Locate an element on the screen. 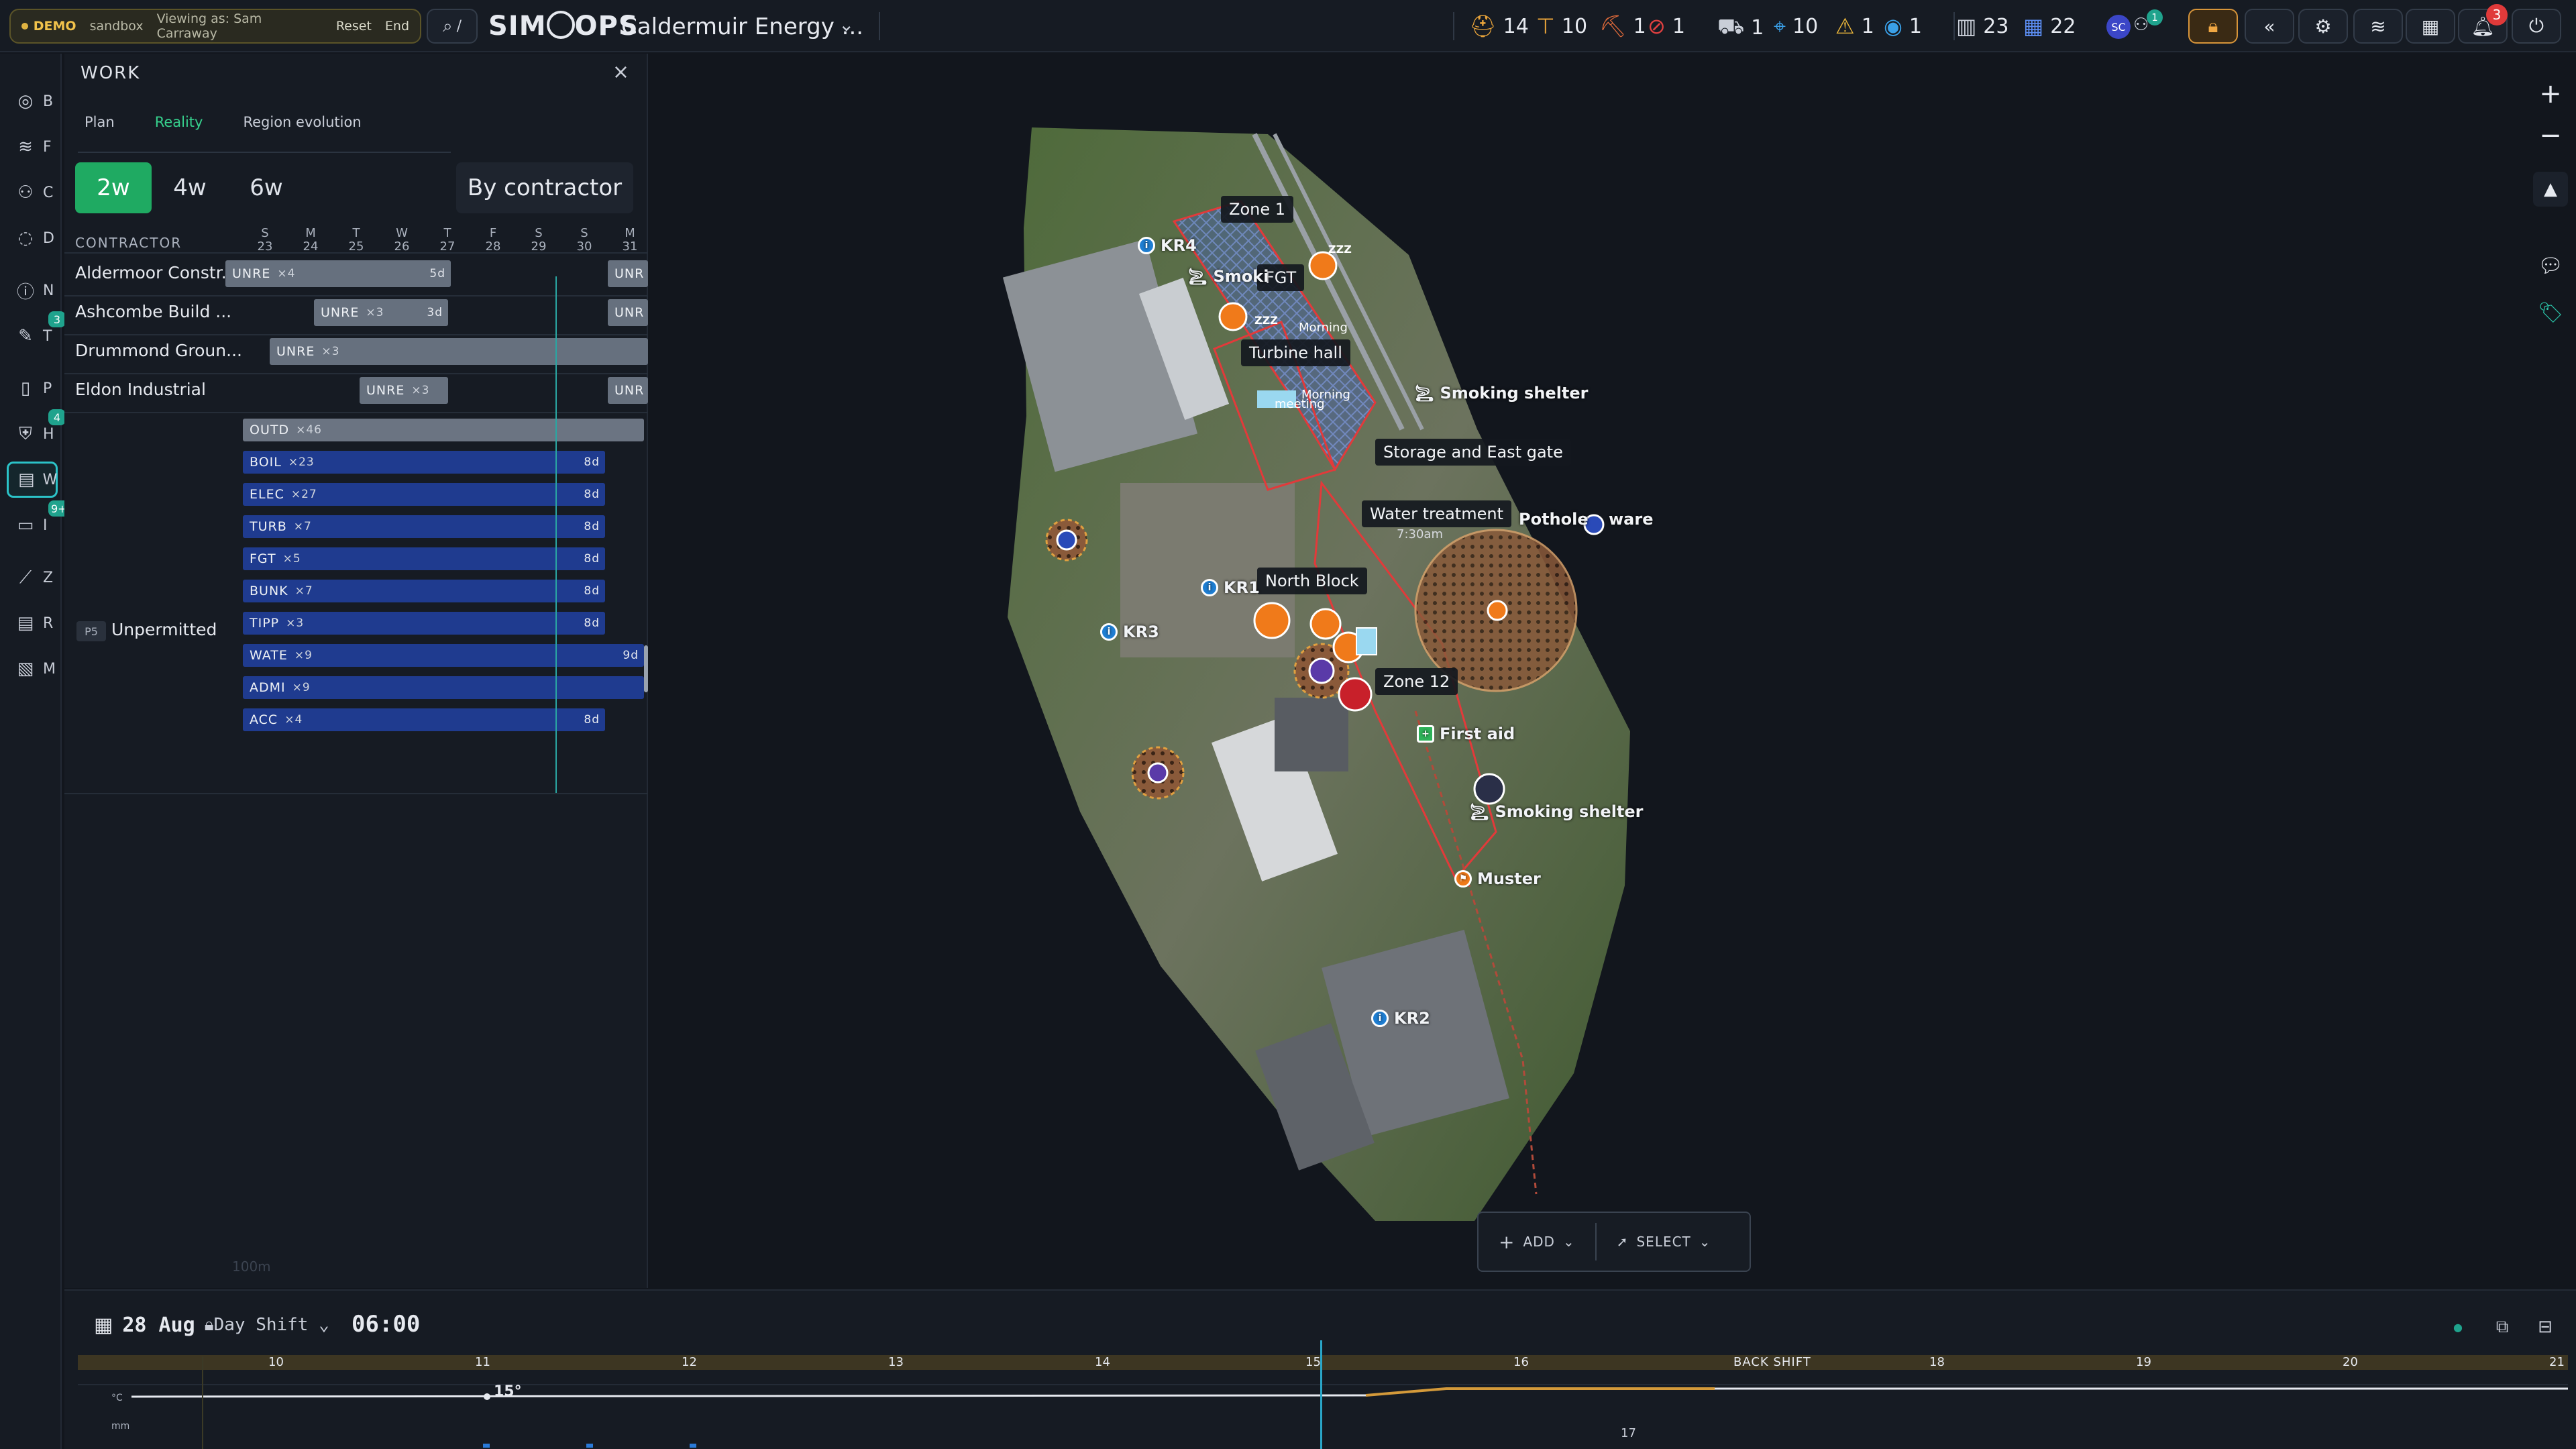 The image size is (2576, 1449). app-logo: SIM OPS is located at coordinates (563, 26).